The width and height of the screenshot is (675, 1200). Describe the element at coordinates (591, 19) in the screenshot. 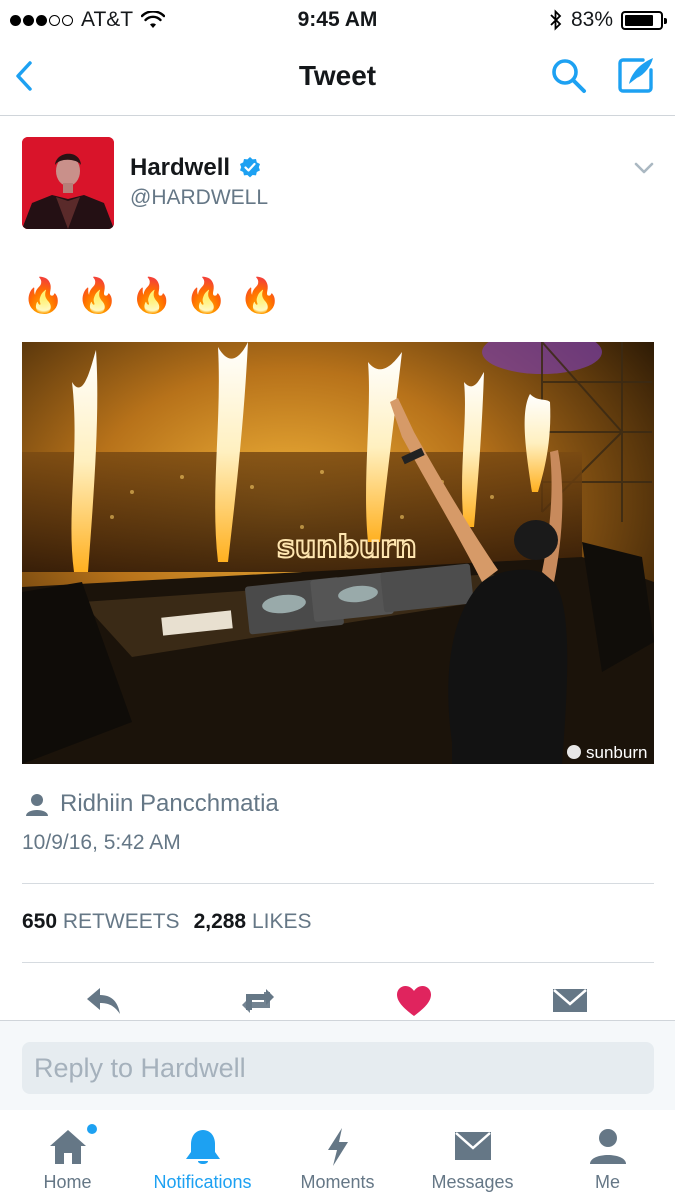

I see `battery-percent: 83%` at that location.